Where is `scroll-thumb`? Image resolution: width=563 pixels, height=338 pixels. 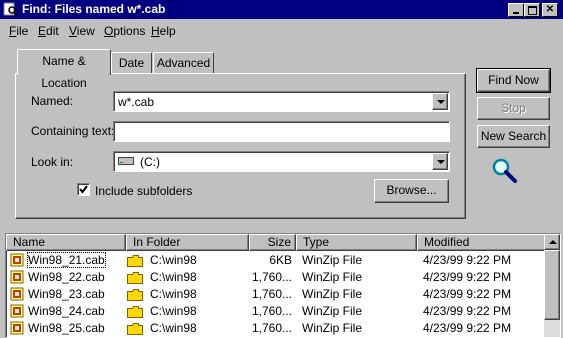 scroll-thumb is located at coordinates (552, 285).